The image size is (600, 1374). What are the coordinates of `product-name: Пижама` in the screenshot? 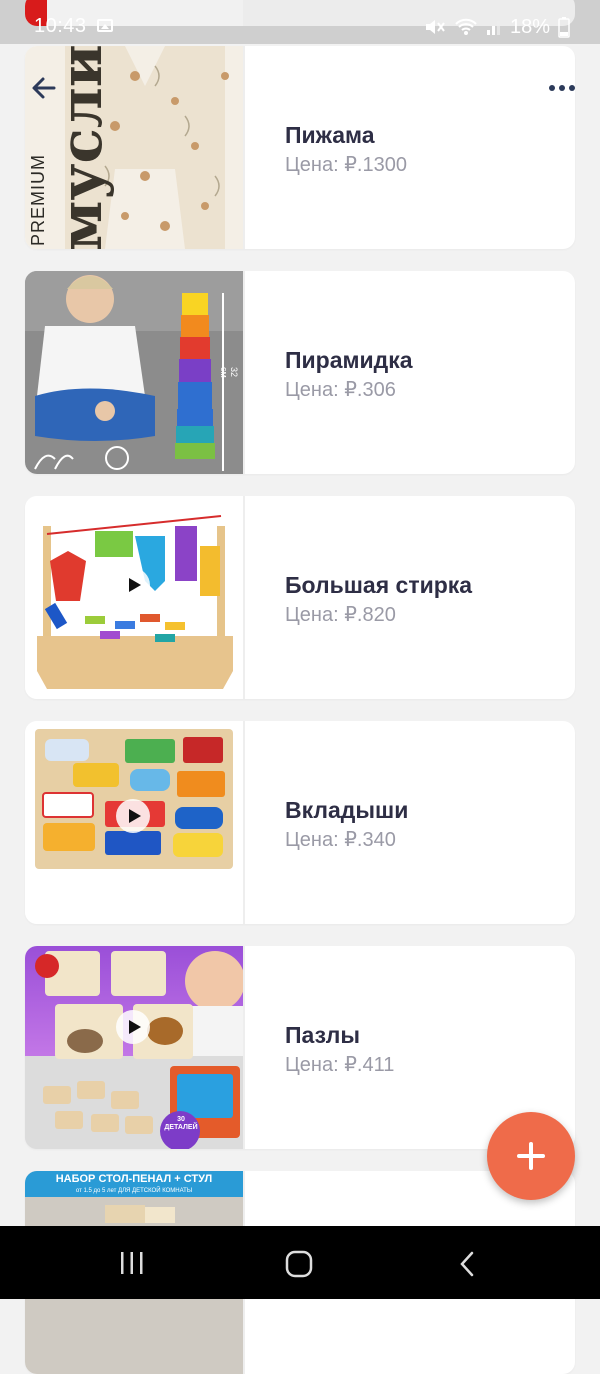 It's located at (330, 135).